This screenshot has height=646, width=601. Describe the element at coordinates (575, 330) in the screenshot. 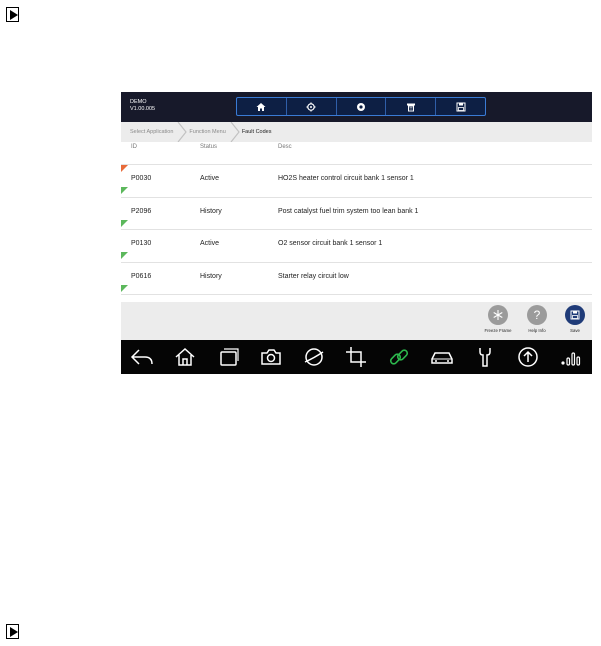

I see `save-label: Save` at that location.